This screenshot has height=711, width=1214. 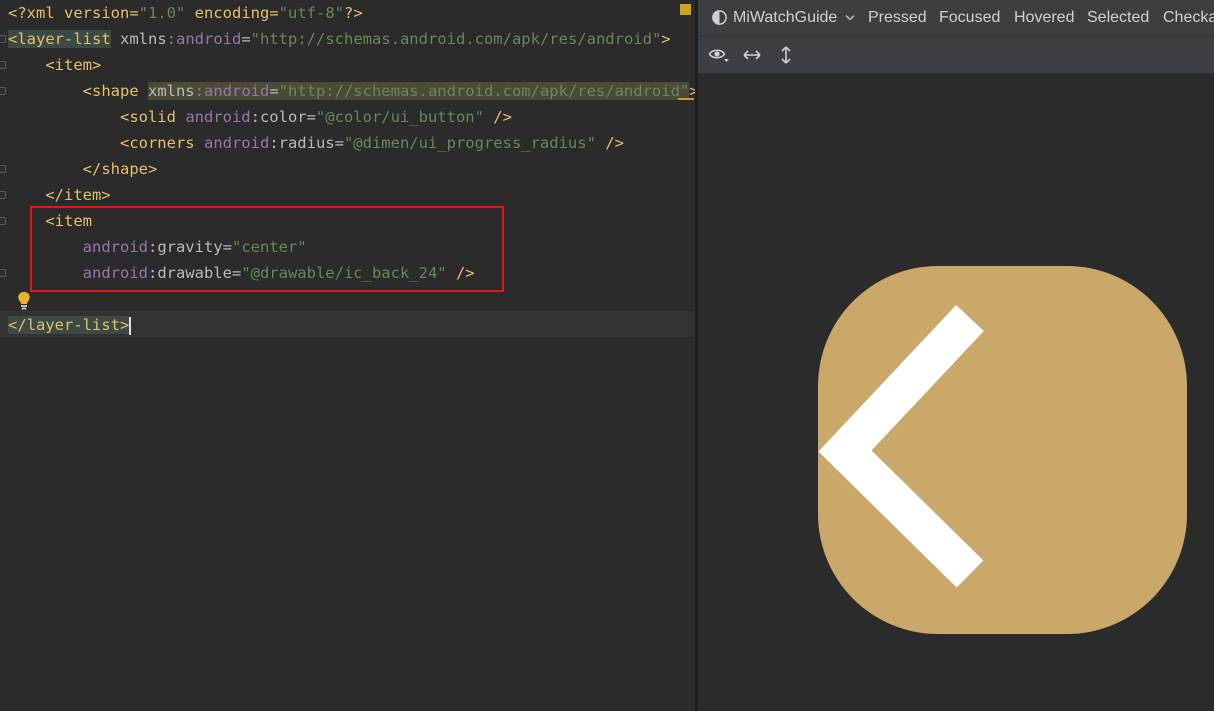 I want to click on code-token: </shape>, so click(x=120, y=169).